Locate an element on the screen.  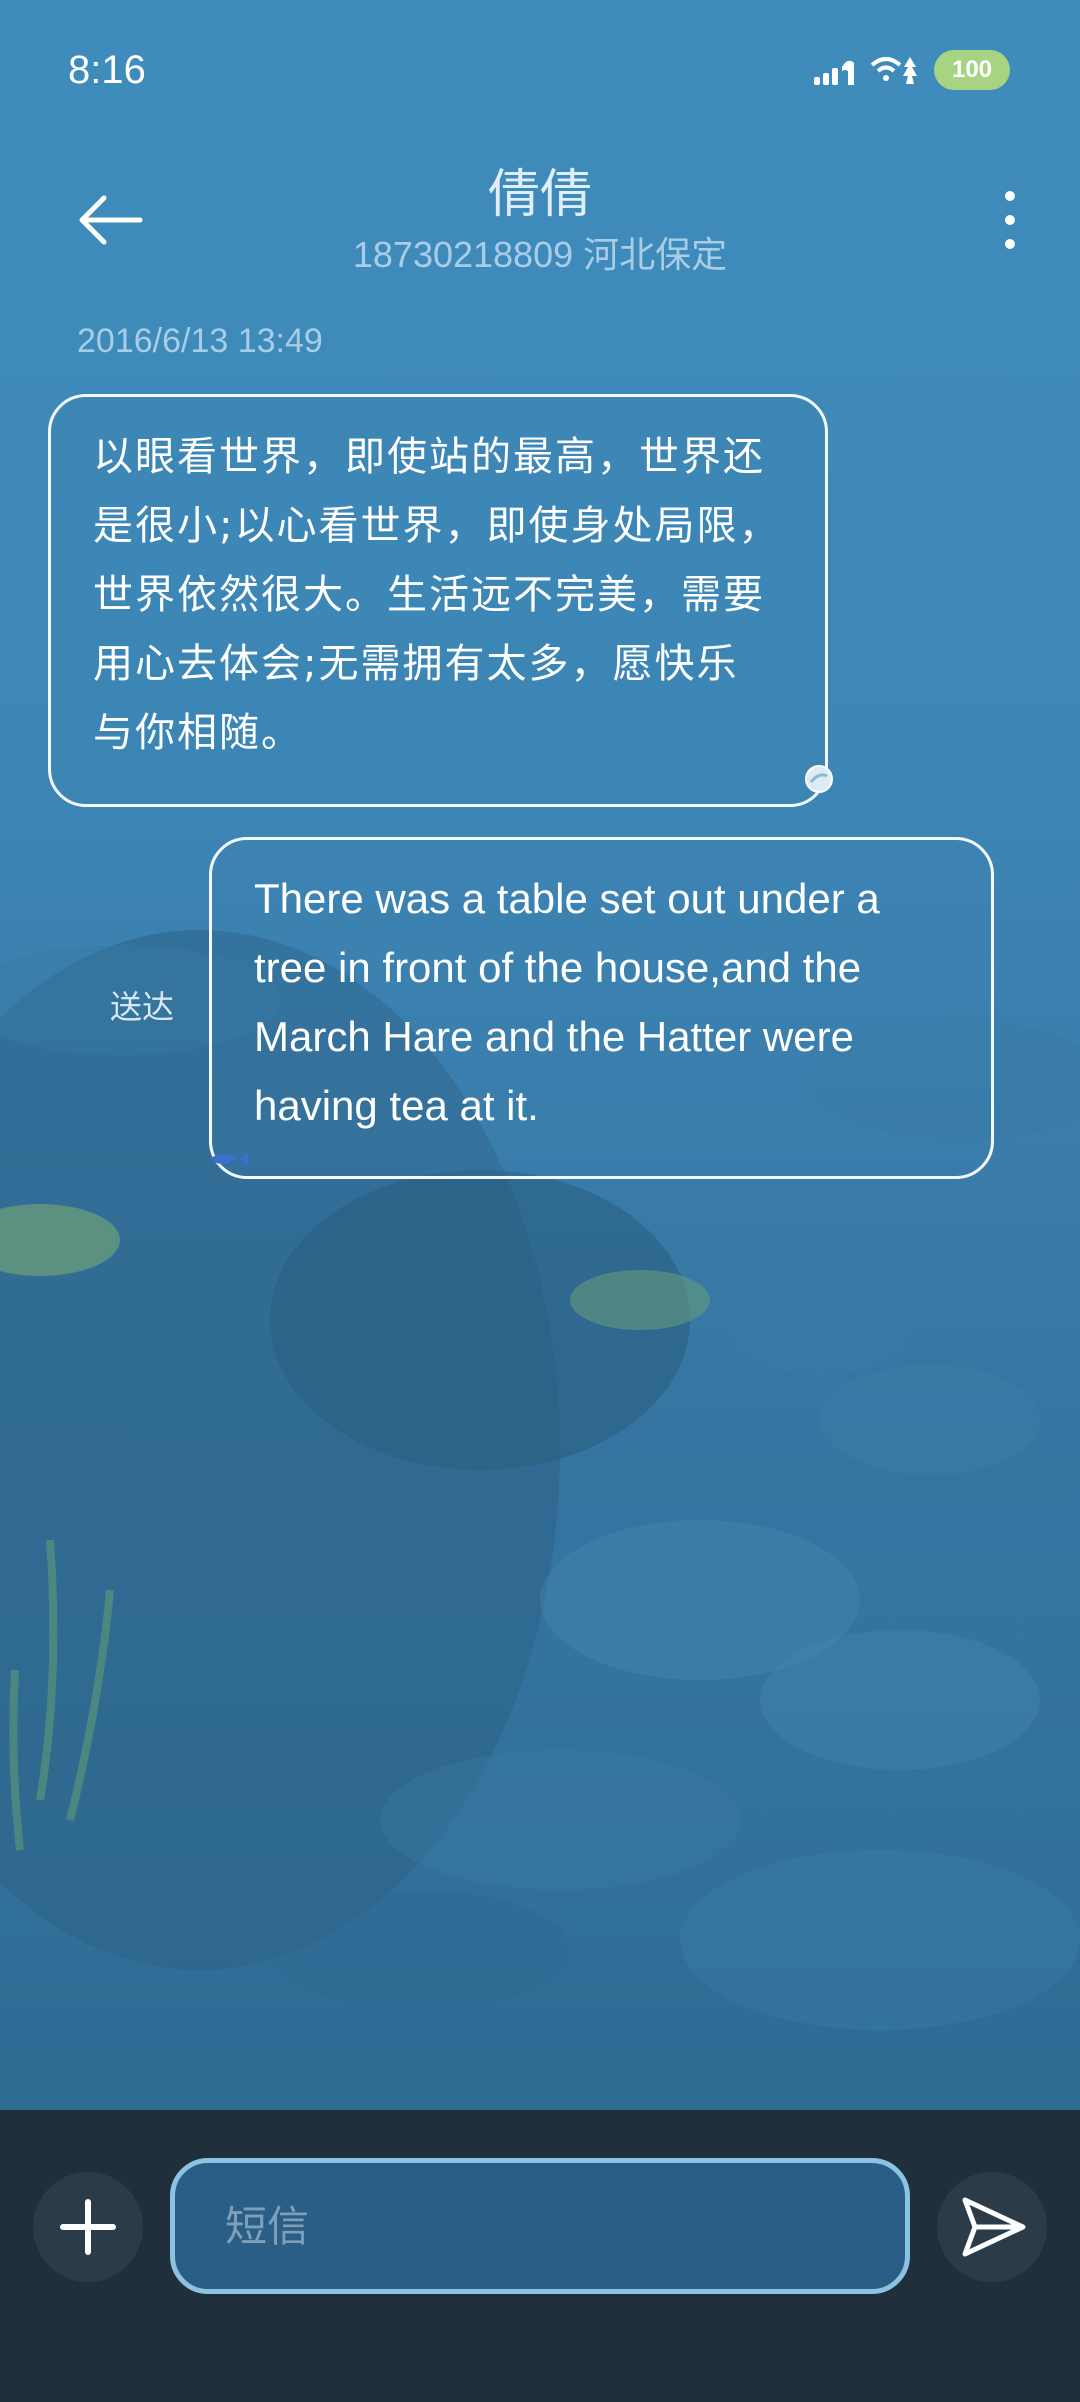
message-timestamp: 2016/6/13 13:49 is located at coordinates (200, 341).